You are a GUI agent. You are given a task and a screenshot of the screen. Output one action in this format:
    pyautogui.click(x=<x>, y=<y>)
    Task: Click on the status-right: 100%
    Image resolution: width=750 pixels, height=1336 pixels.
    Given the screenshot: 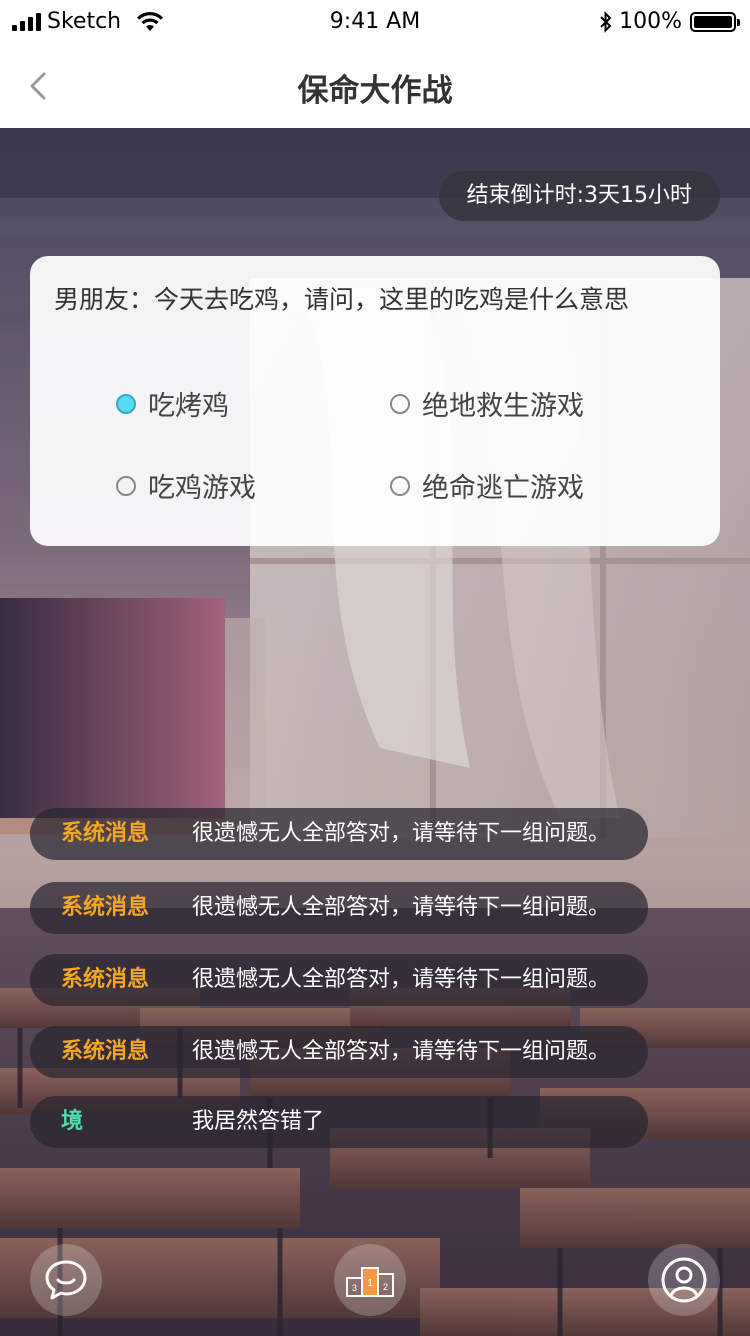 What is the action you would take?
    pyautogui.click(x=669, y=21)
    